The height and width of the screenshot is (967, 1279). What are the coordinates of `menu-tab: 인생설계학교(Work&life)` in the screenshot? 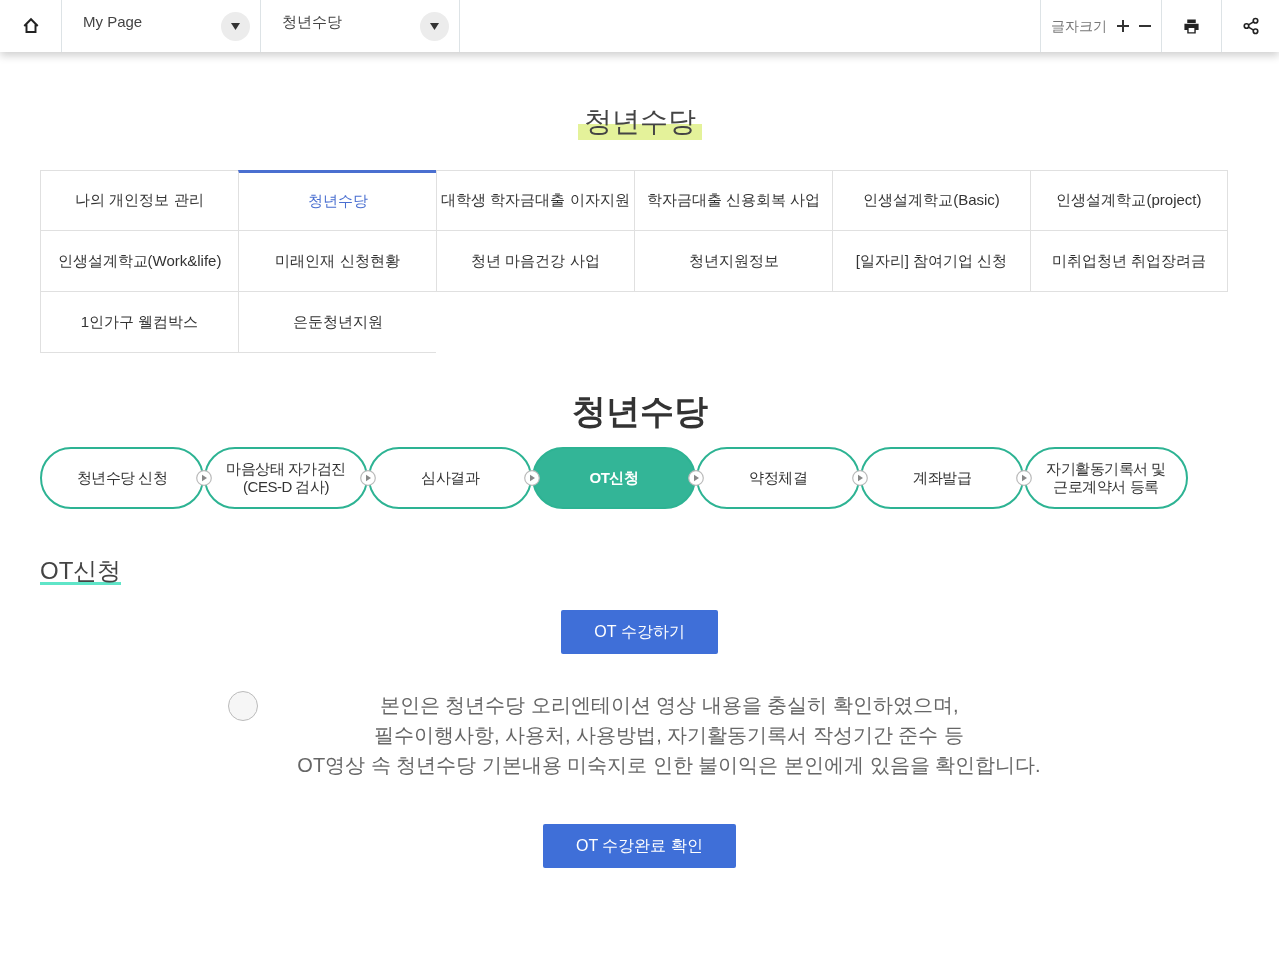 It's located at (139, 261).